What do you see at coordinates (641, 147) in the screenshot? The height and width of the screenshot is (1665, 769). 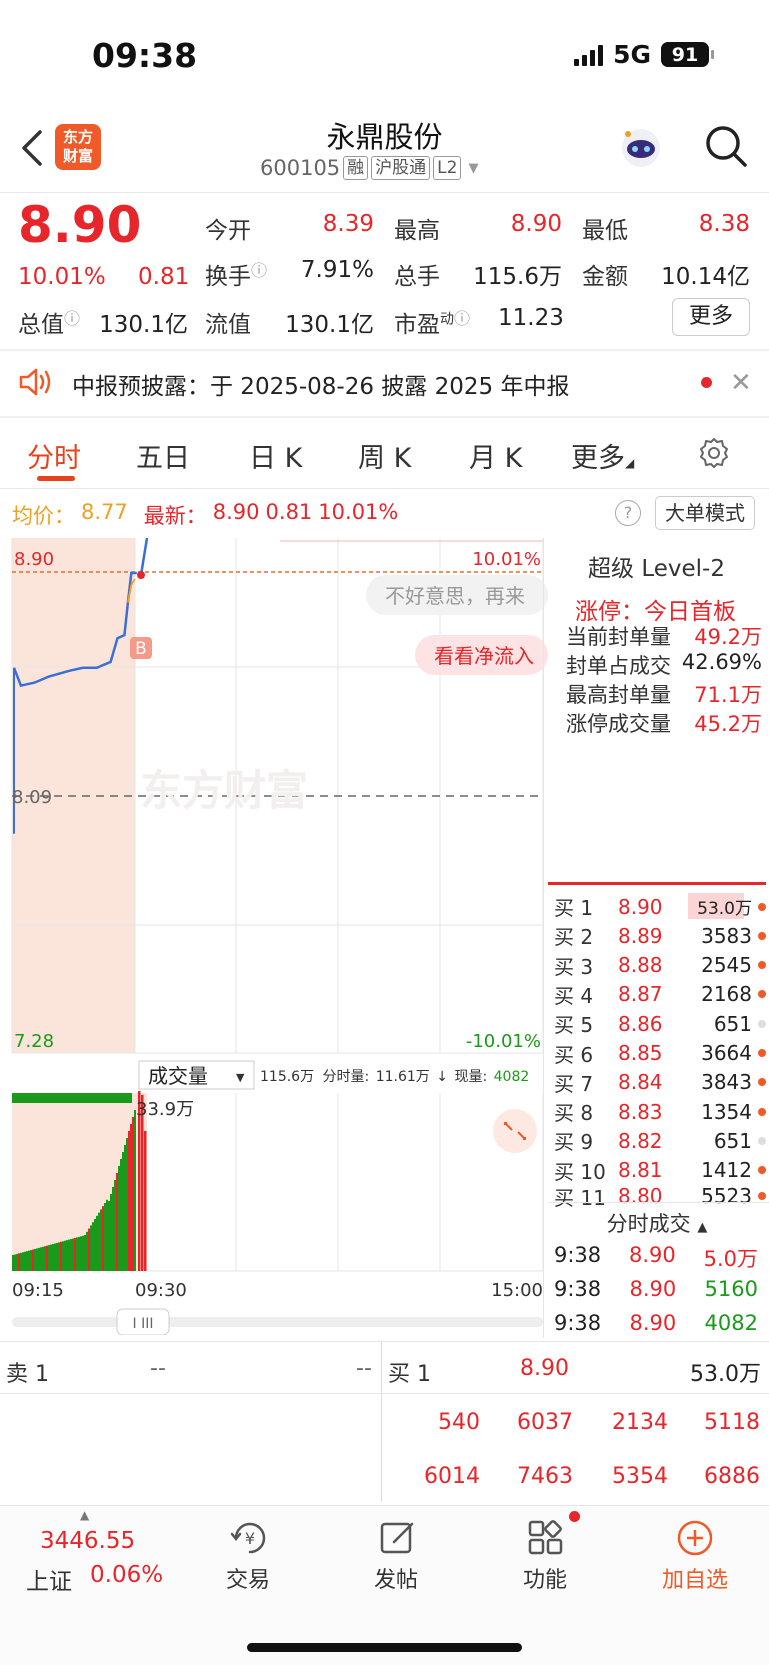 I see `assistant-robot-icon` at bounding box center [641, 147].